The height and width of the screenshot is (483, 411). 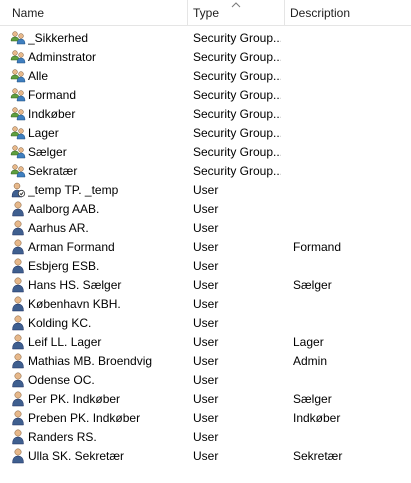 I want to click on list-item: Randers RS. User, so click(x=205, y=437).